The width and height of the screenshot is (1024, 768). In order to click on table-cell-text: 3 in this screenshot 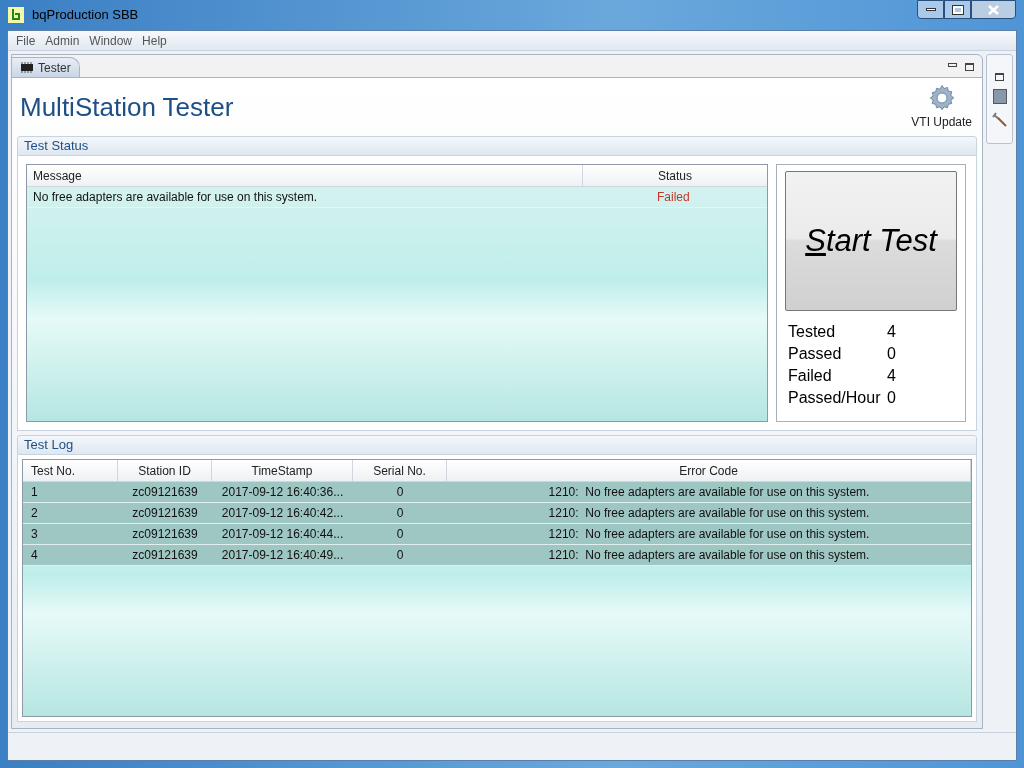, I will do `click(34, 534)`.